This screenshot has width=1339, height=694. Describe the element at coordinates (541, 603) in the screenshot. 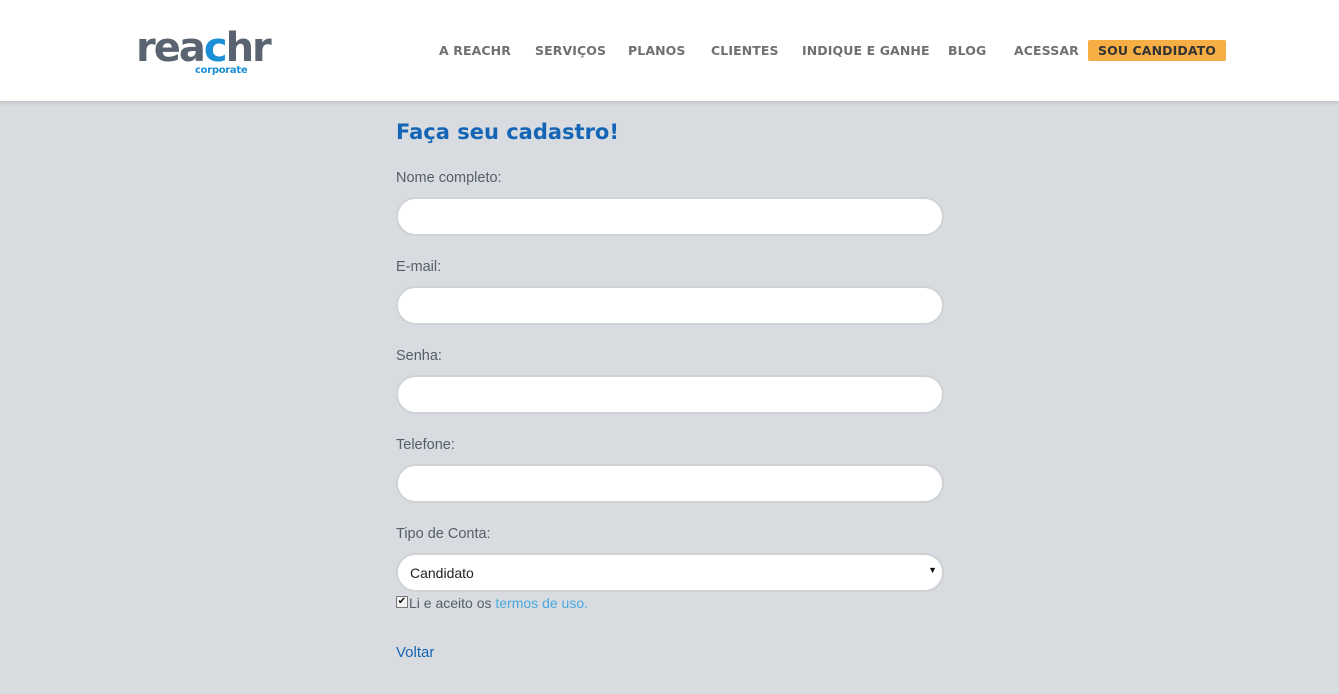

I see `terms-link: termos de uso.` at that location.